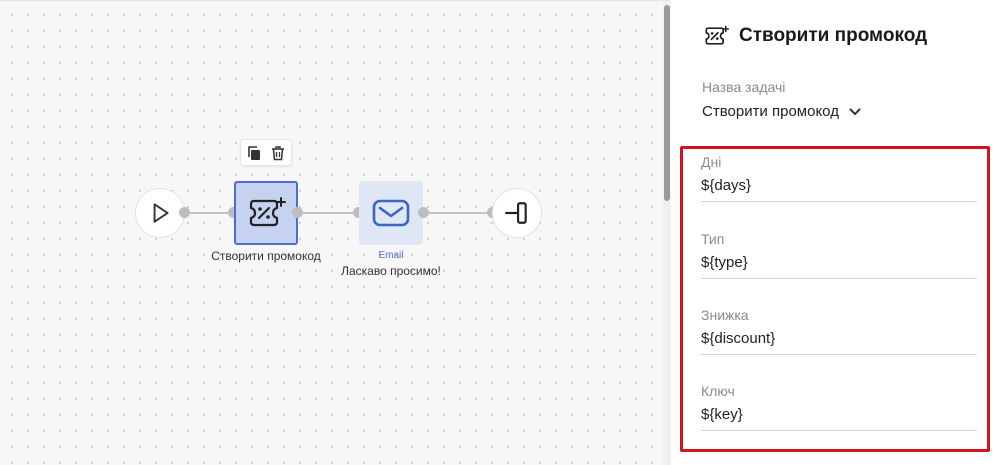 The height and width of the screenshot is (465, 1008). What do you see at coordinates (667, 103) in the screenshot?
I see `canvas-scroll-thumb` at bounding box center [667, 103].